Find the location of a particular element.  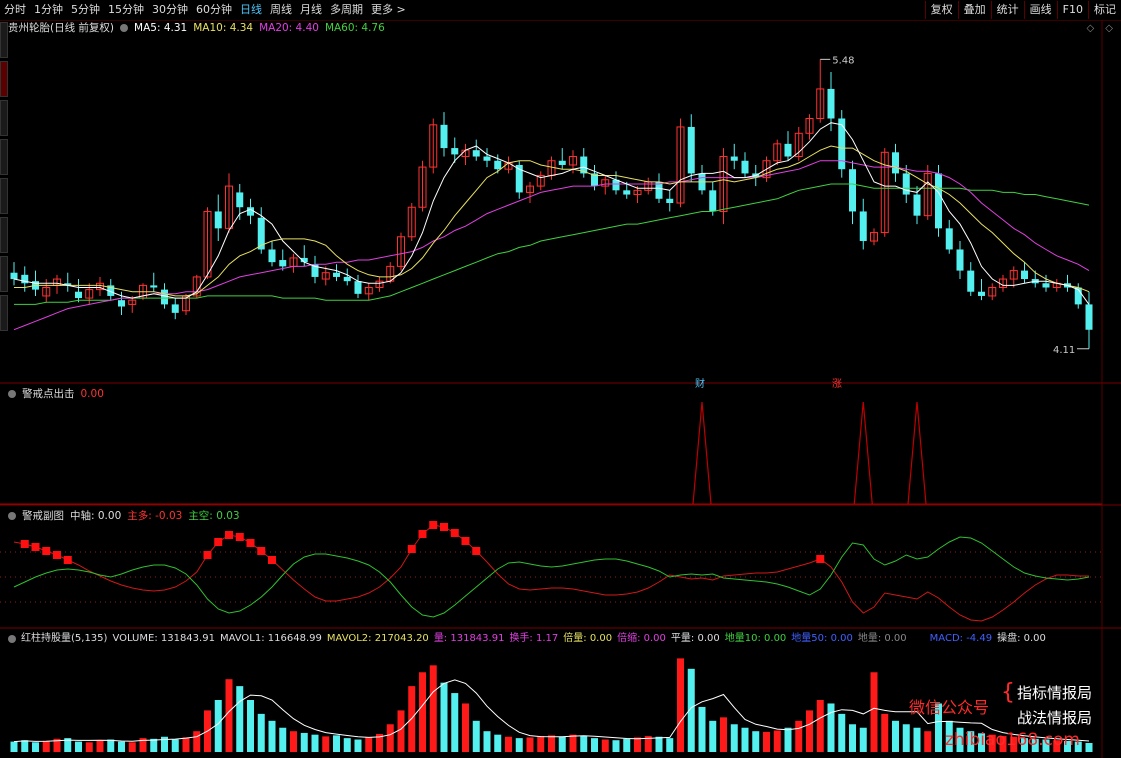

vol-huanshou: 换手: 1.17 is located at coordinates (534, 638).